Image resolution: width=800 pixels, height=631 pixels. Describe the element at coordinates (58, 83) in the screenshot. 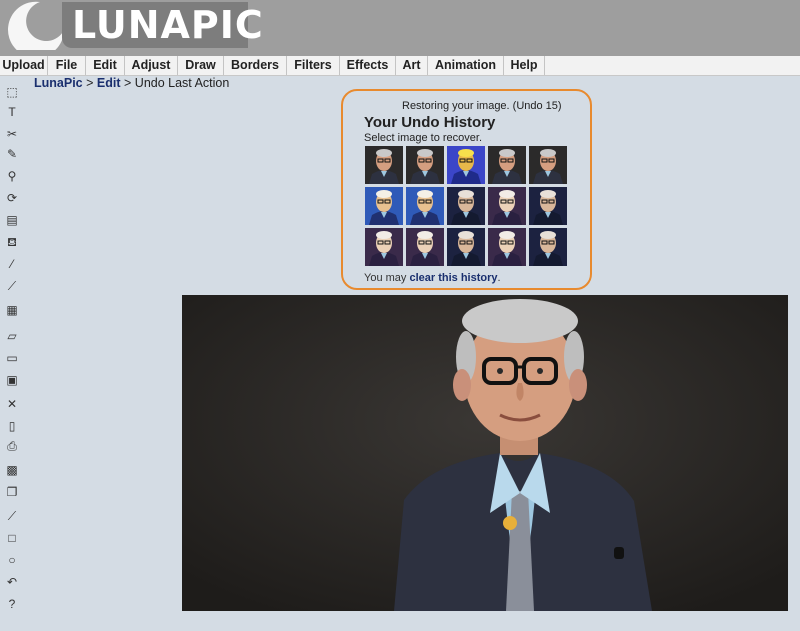

I see `breadcrumb-lunapic-link: LunaPic` at that location.